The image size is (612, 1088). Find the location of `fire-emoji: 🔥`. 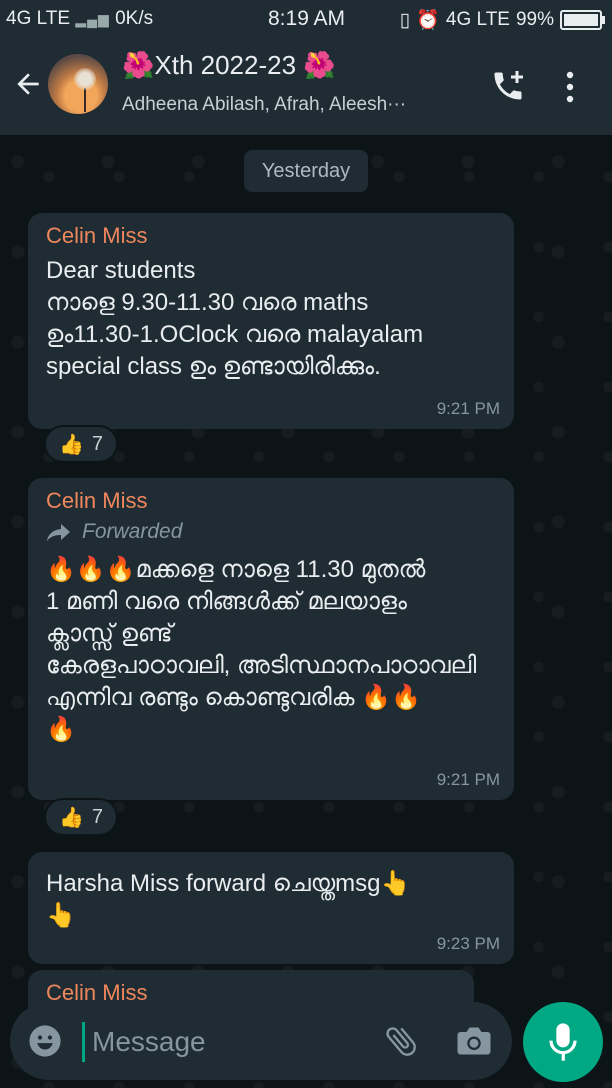

fire-emoji: 🔥 is located at coordinates (61, 729).